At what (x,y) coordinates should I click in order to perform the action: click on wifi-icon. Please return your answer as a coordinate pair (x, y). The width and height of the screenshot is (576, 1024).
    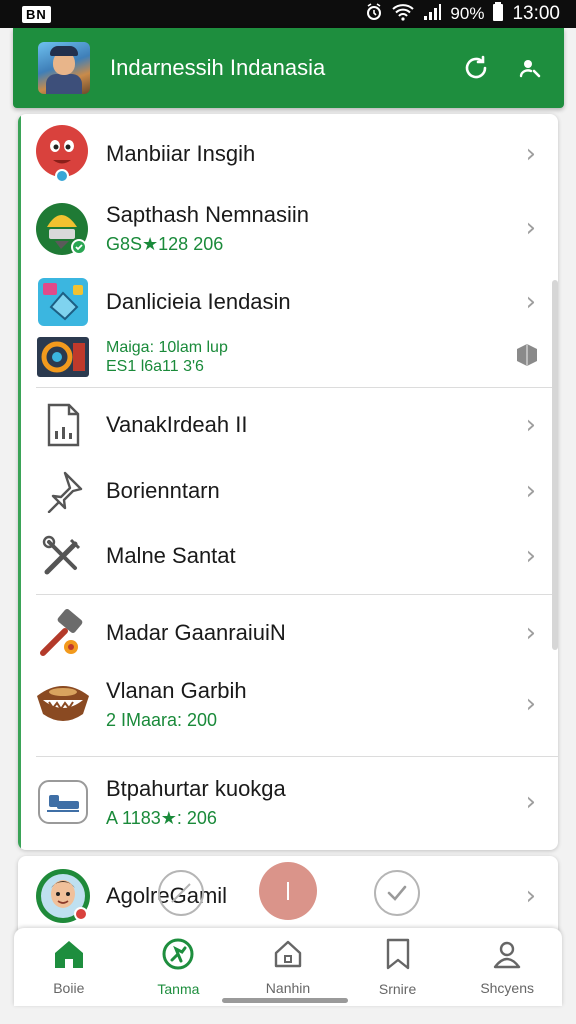
    Looking at the image, I should click on (403, 14).